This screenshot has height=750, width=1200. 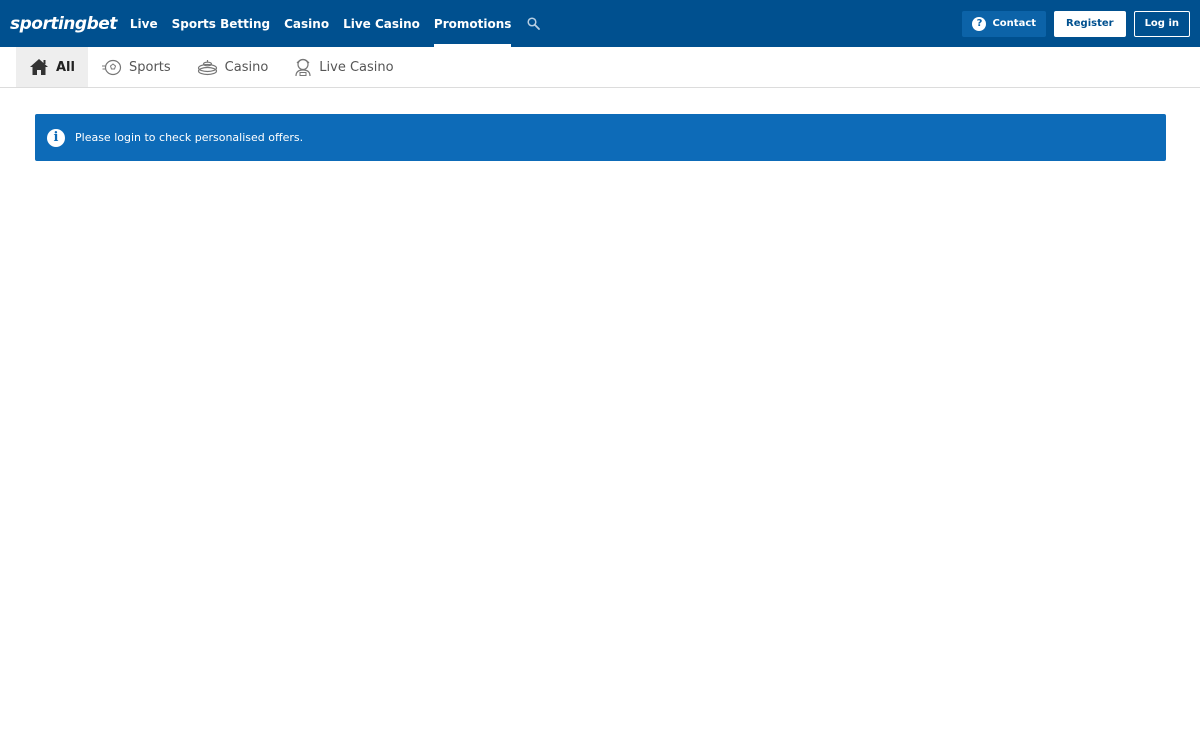 I want to click on help-icon: ?, so click(x=979, y=23).